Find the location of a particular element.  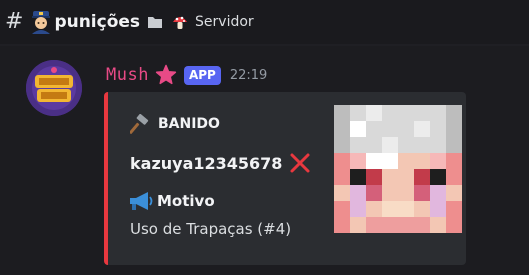

message-header: Mush APP 22:19 is located at coordinates (186, 75).